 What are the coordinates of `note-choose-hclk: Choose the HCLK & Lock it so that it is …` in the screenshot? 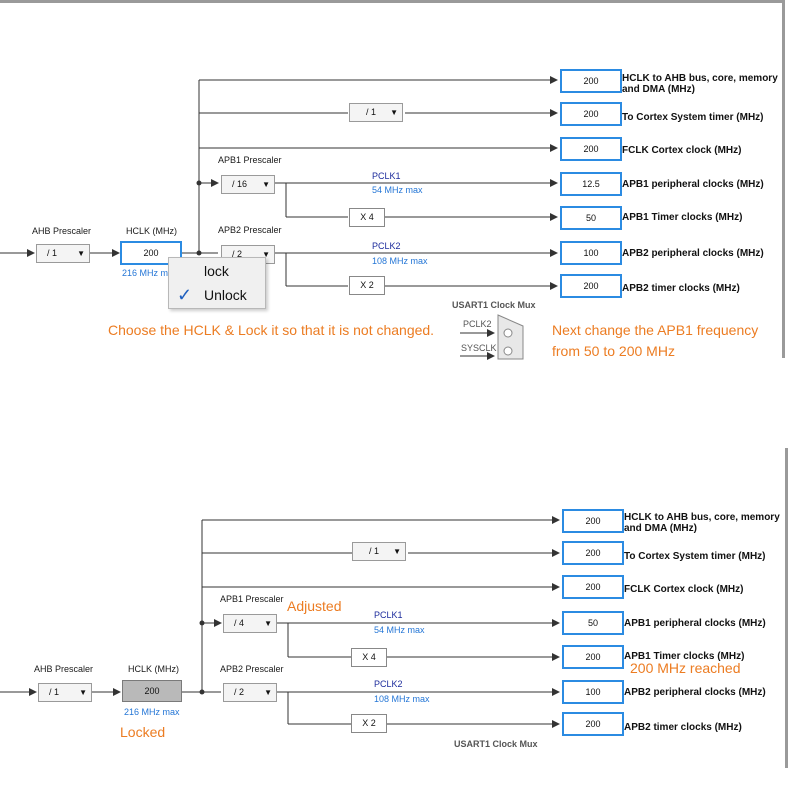 It's located at (271, 330).